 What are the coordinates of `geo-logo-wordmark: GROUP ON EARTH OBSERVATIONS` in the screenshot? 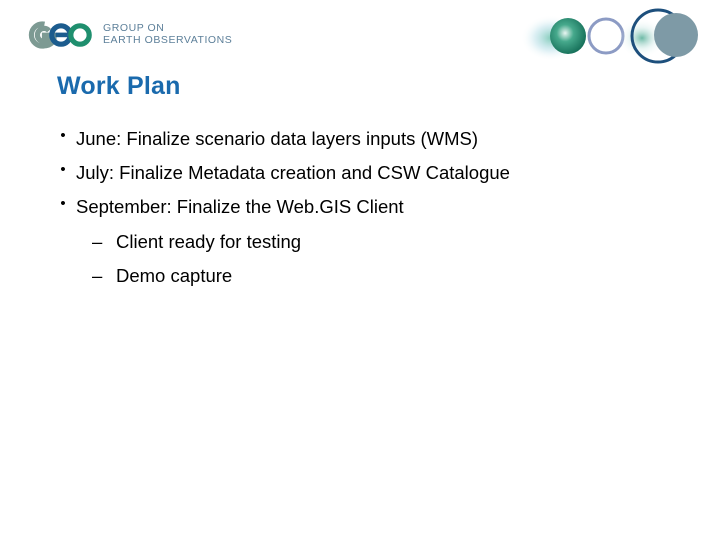 It's located at (168, 34).